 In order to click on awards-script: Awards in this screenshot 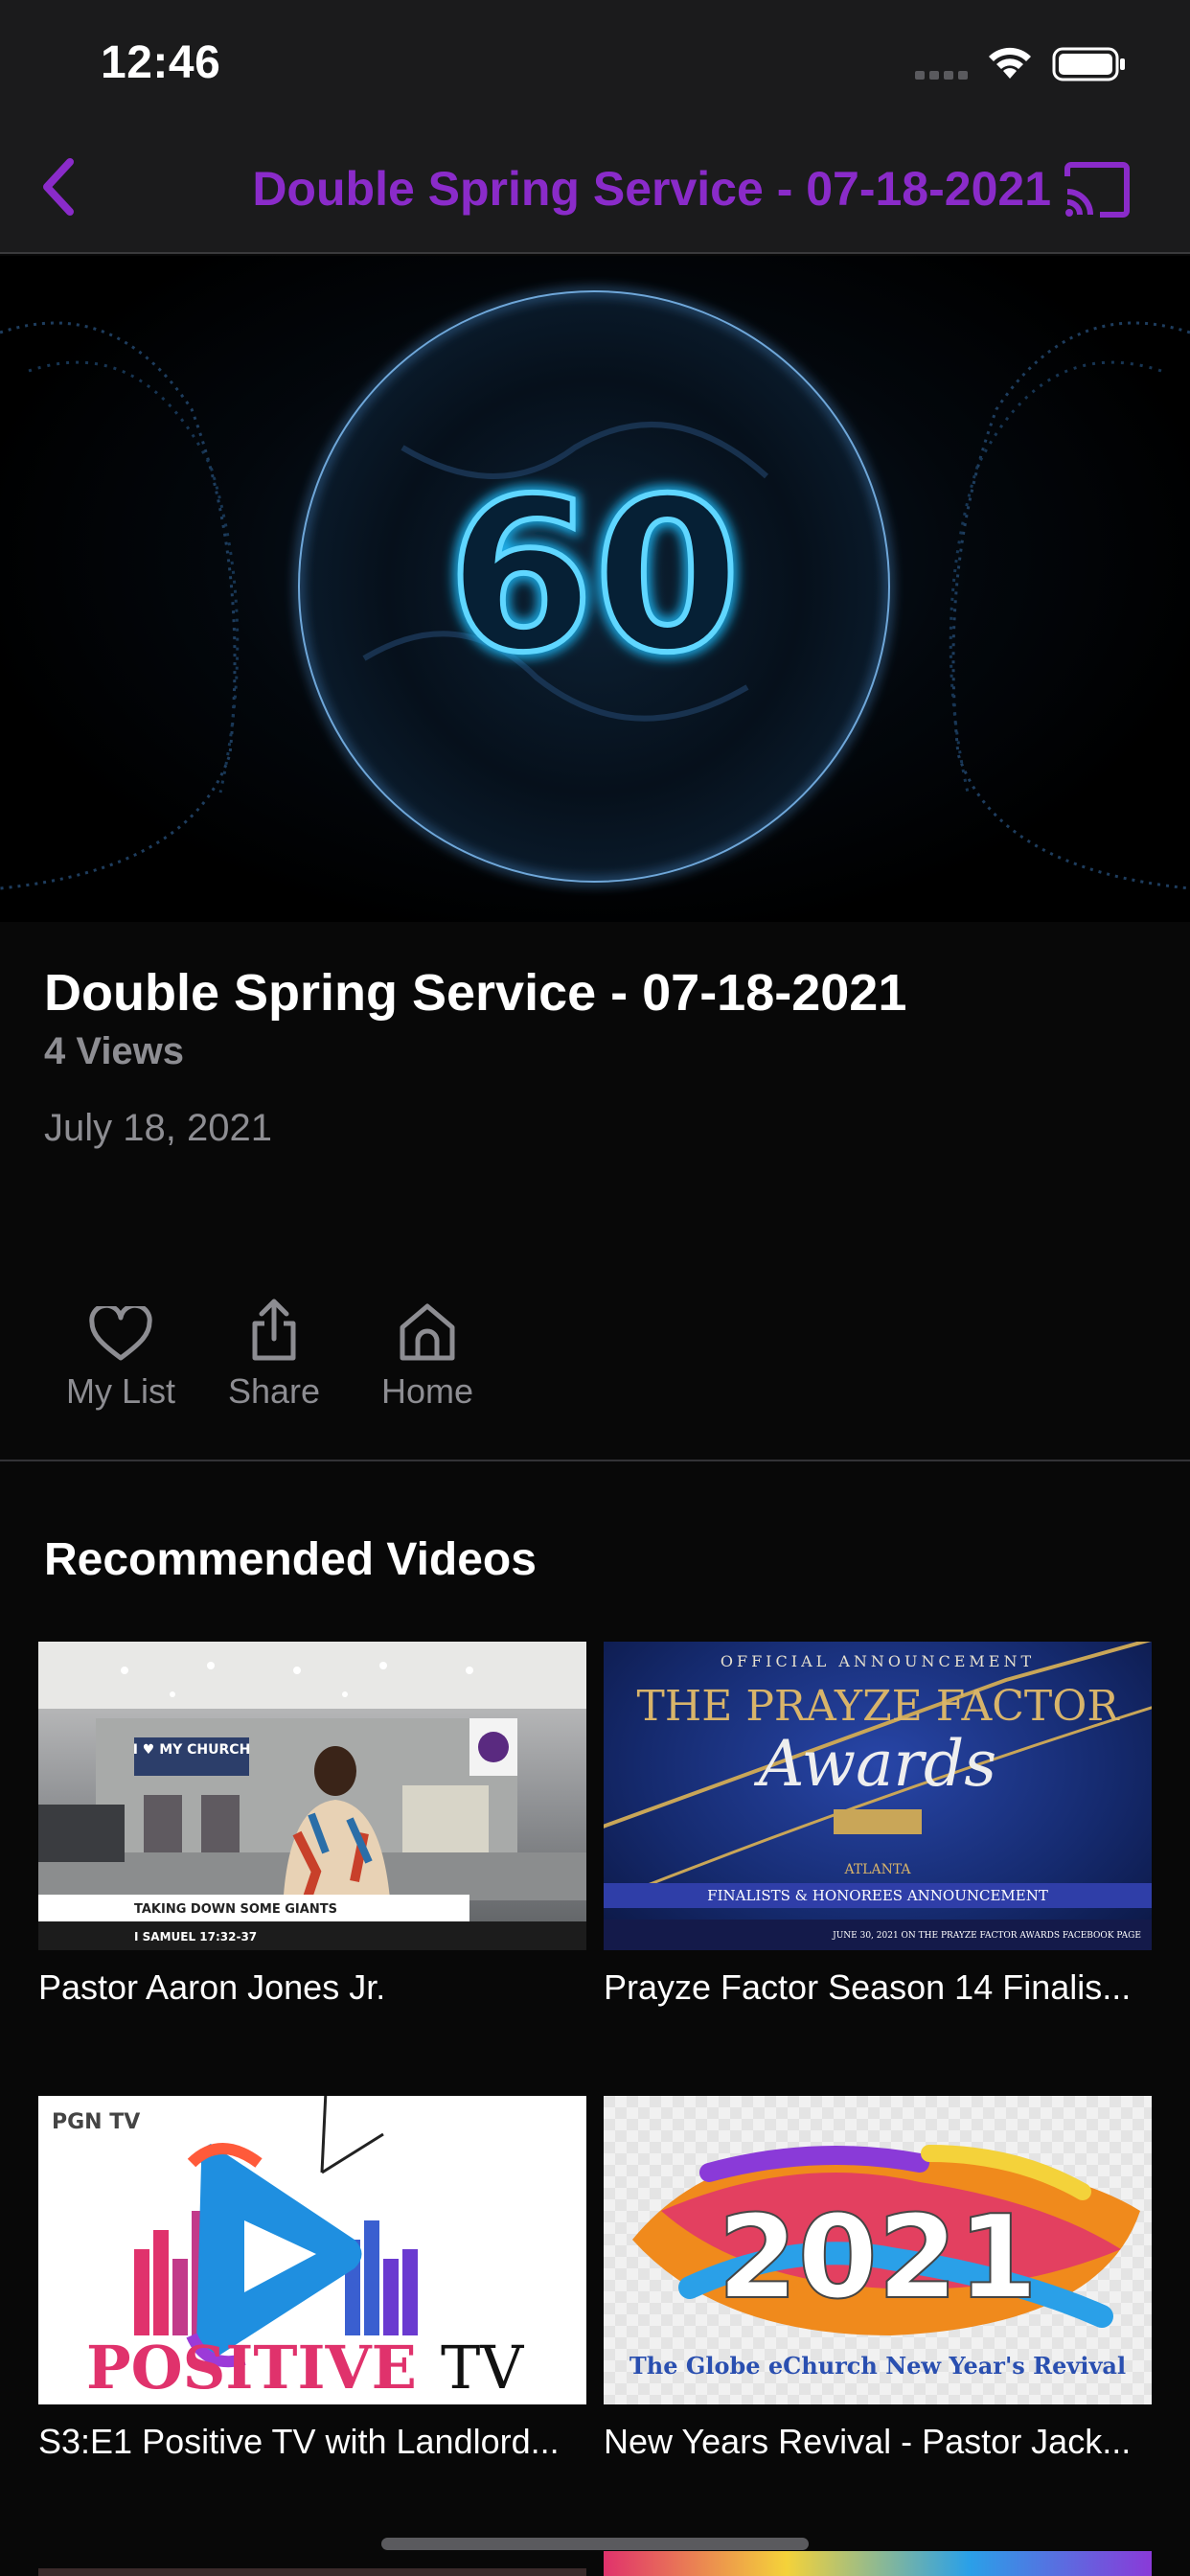, I will do `click(874, 1764)`.